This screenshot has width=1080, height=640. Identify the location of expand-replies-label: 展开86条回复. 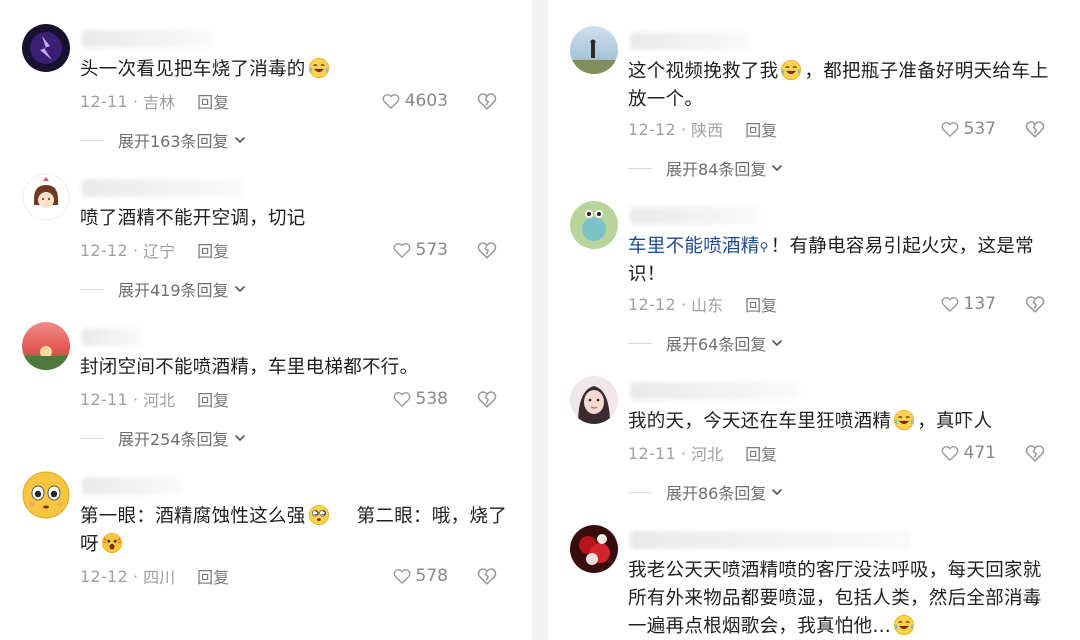
(716, 493).